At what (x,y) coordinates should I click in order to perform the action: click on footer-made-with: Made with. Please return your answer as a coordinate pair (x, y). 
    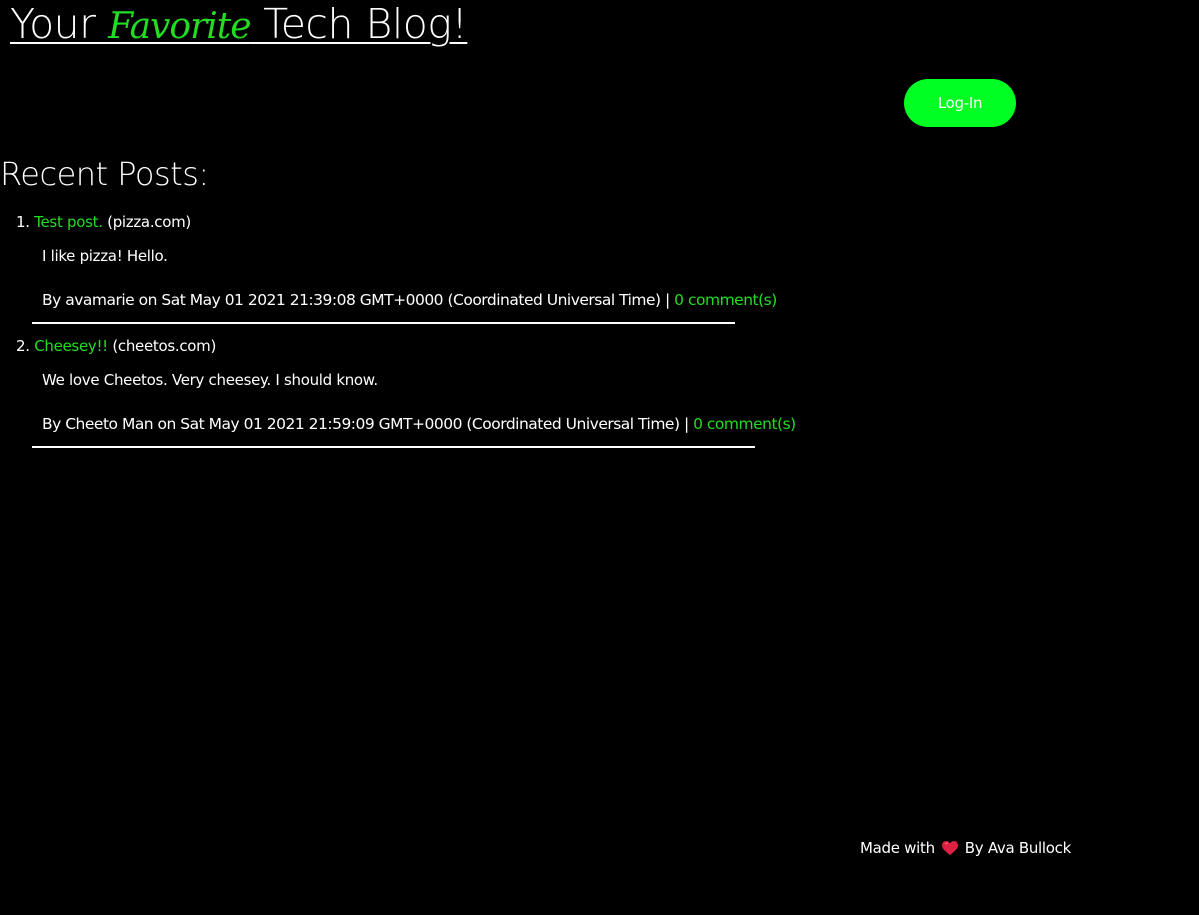
    Looking at the image, I should click on (897, 848).